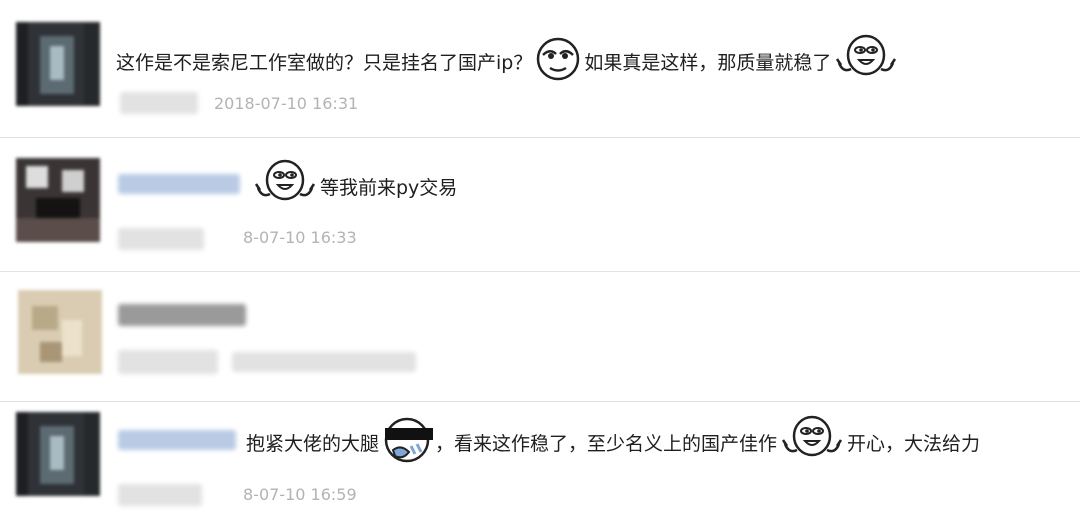  Describe the element at coordinates (313, 444) in the screenshot. I see `comment-text-part: 抱紧大佬的大腿` at that location.